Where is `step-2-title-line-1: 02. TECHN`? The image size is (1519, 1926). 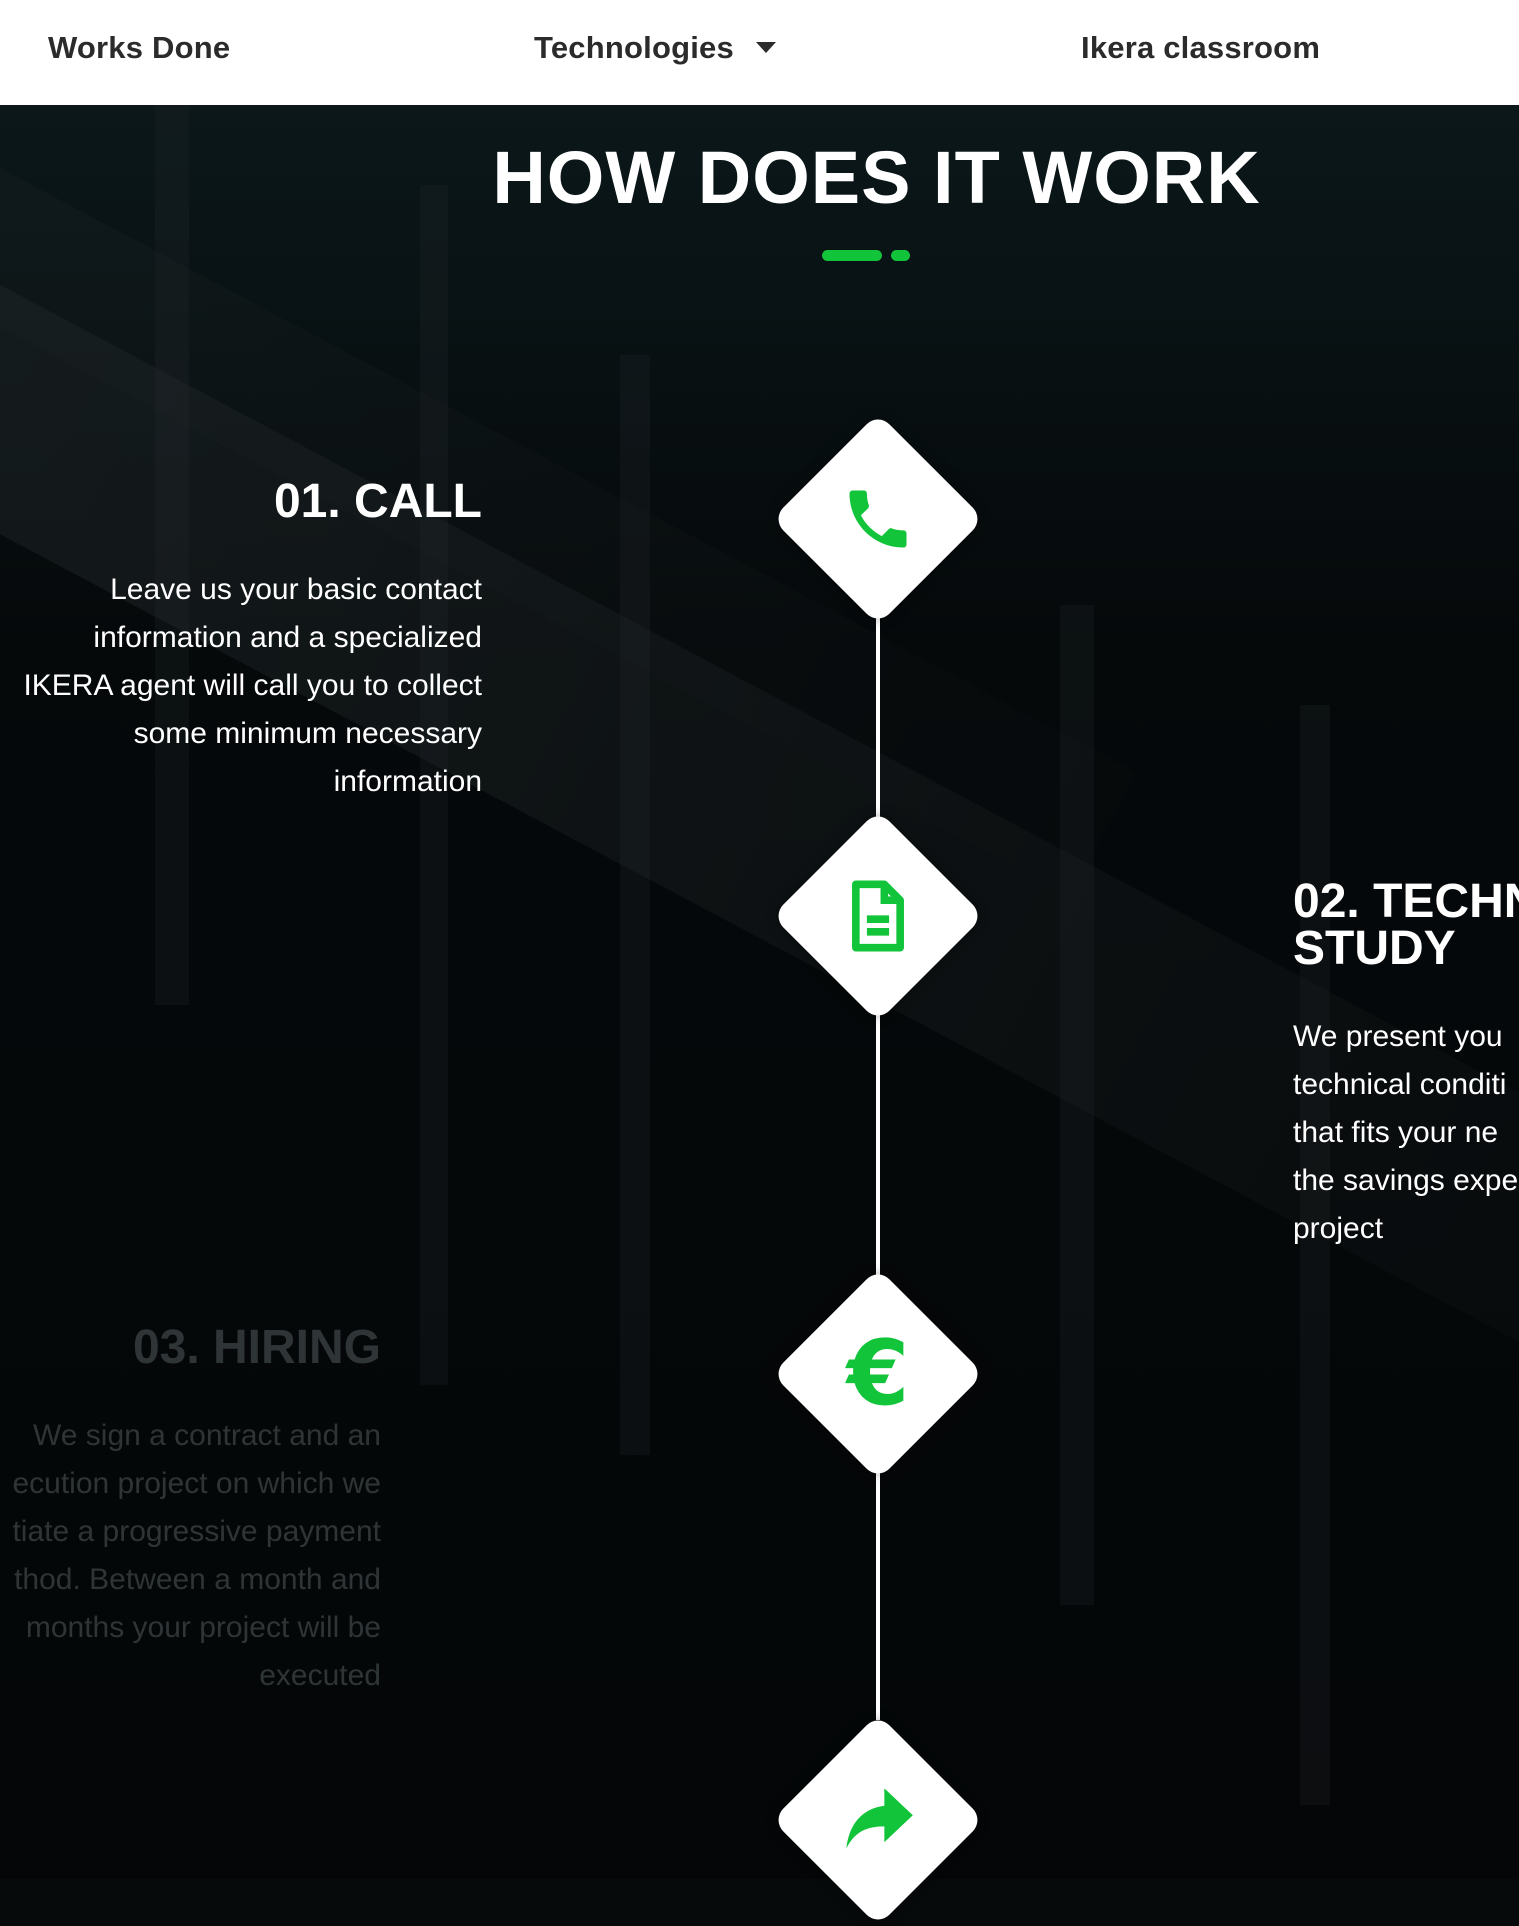
step-2-title-line-1: 02. TECHN is located at coordinates (1406, 901).